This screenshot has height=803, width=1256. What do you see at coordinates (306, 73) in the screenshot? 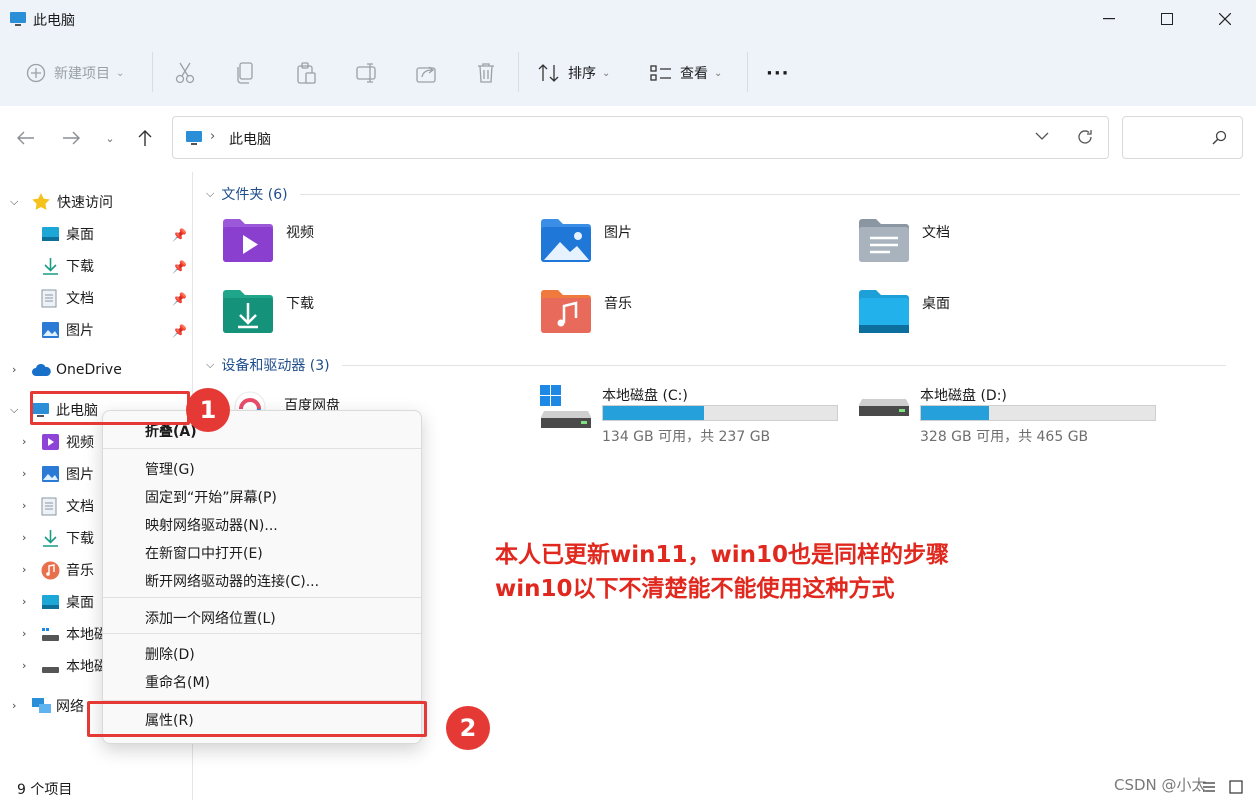
I see `paste-button` at bounding box center [306, 73].